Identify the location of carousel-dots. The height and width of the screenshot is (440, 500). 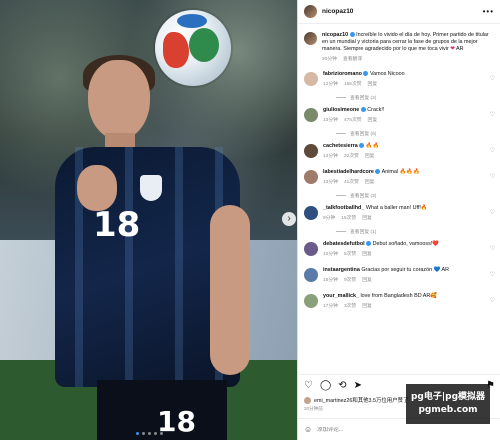
(149, 433).